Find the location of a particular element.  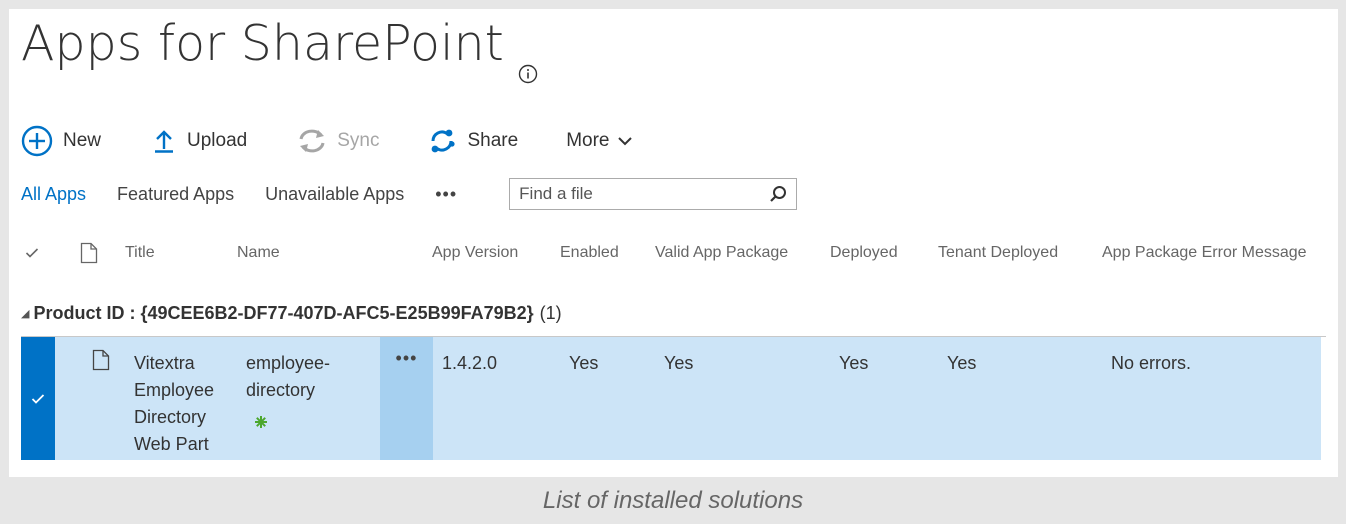

select-all-checkmark-icon is located at coordinates (32, 255).